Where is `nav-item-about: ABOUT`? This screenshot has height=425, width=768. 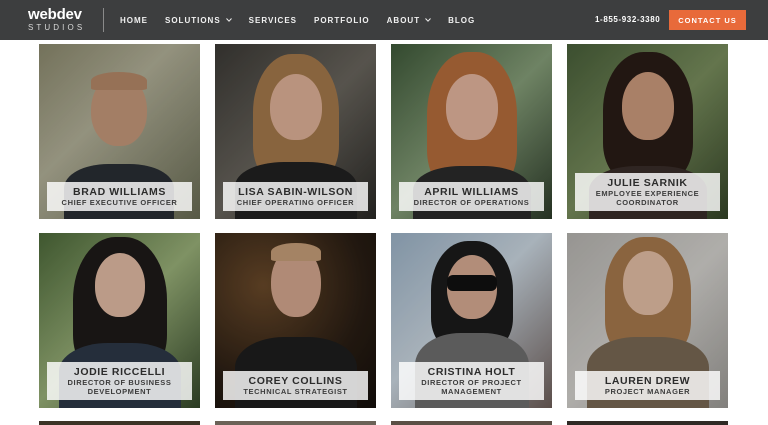
nav-item-about: ABOUT is located at coordinates (409, 20).